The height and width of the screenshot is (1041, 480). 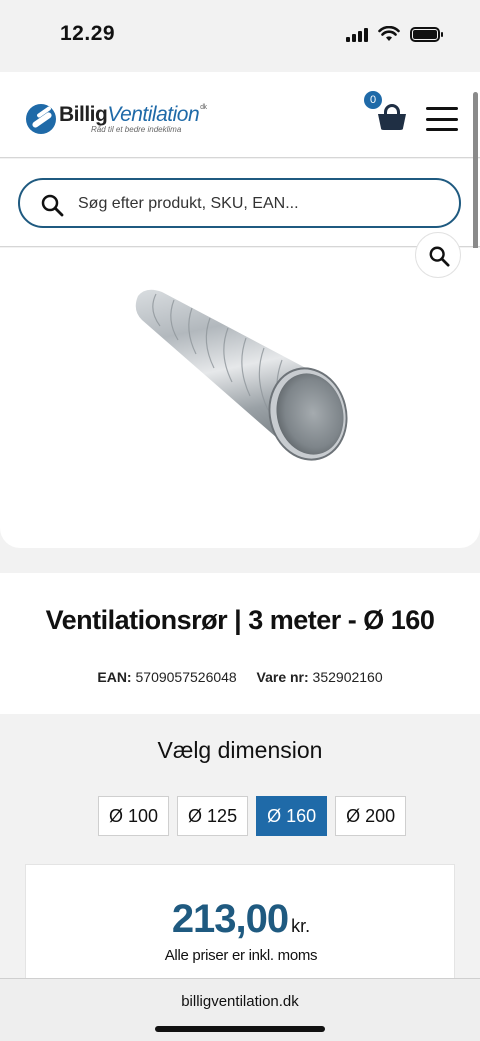 I want to click on wifi-icon, so click(x=389, y=33).